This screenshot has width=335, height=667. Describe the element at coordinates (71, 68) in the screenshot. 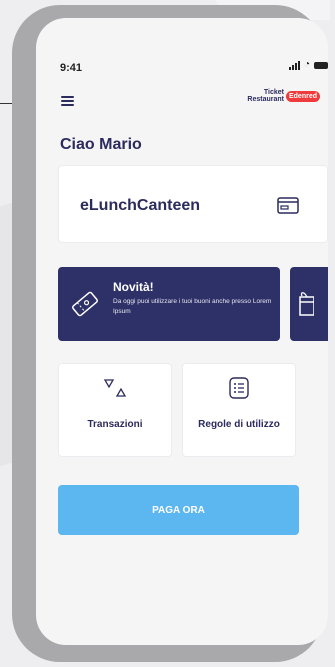

I see `status-time: 9:41` at that location.